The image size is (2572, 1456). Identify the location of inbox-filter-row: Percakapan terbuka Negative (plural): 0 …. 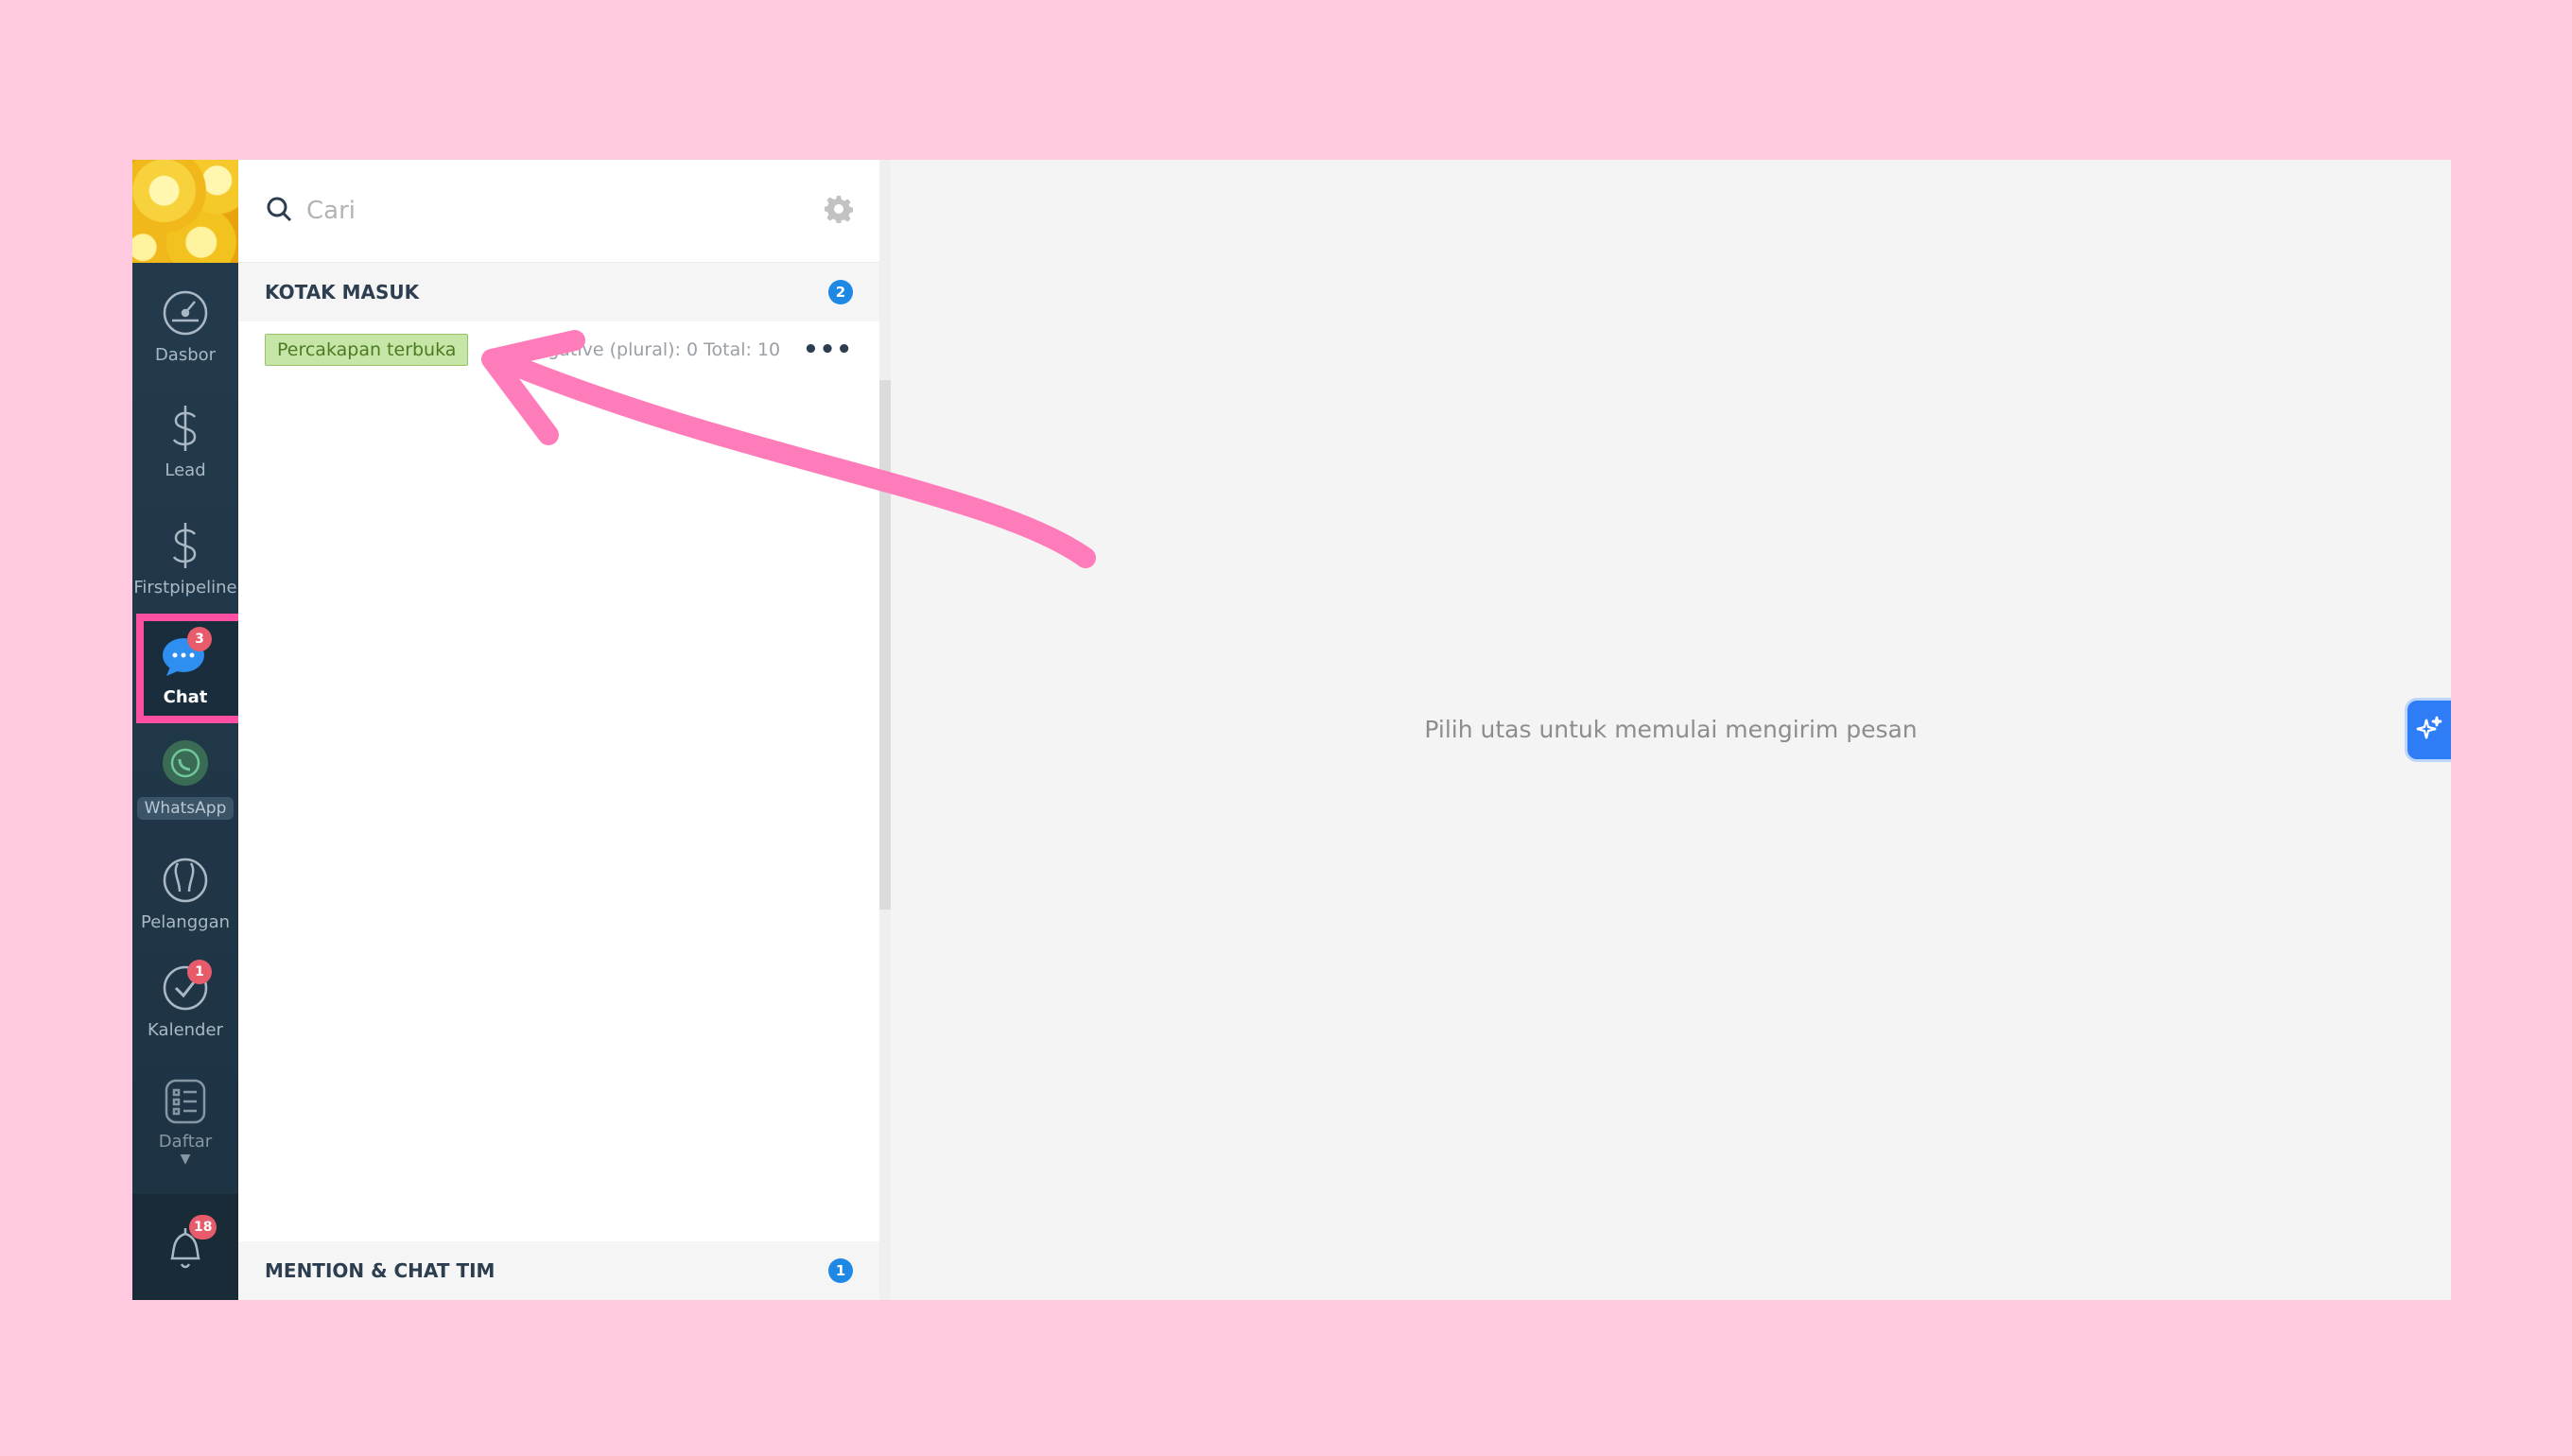
(558, 349).